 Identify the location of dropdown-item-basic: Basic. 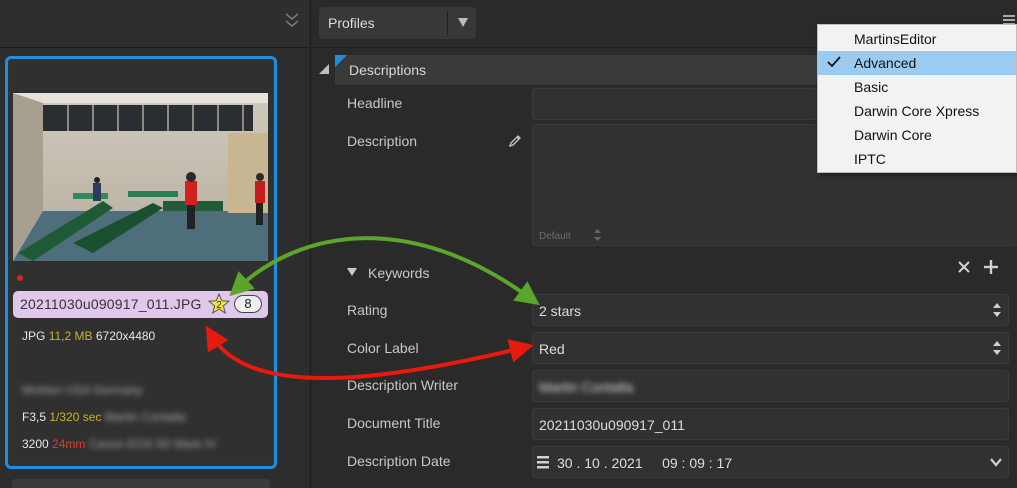
(917, 87).